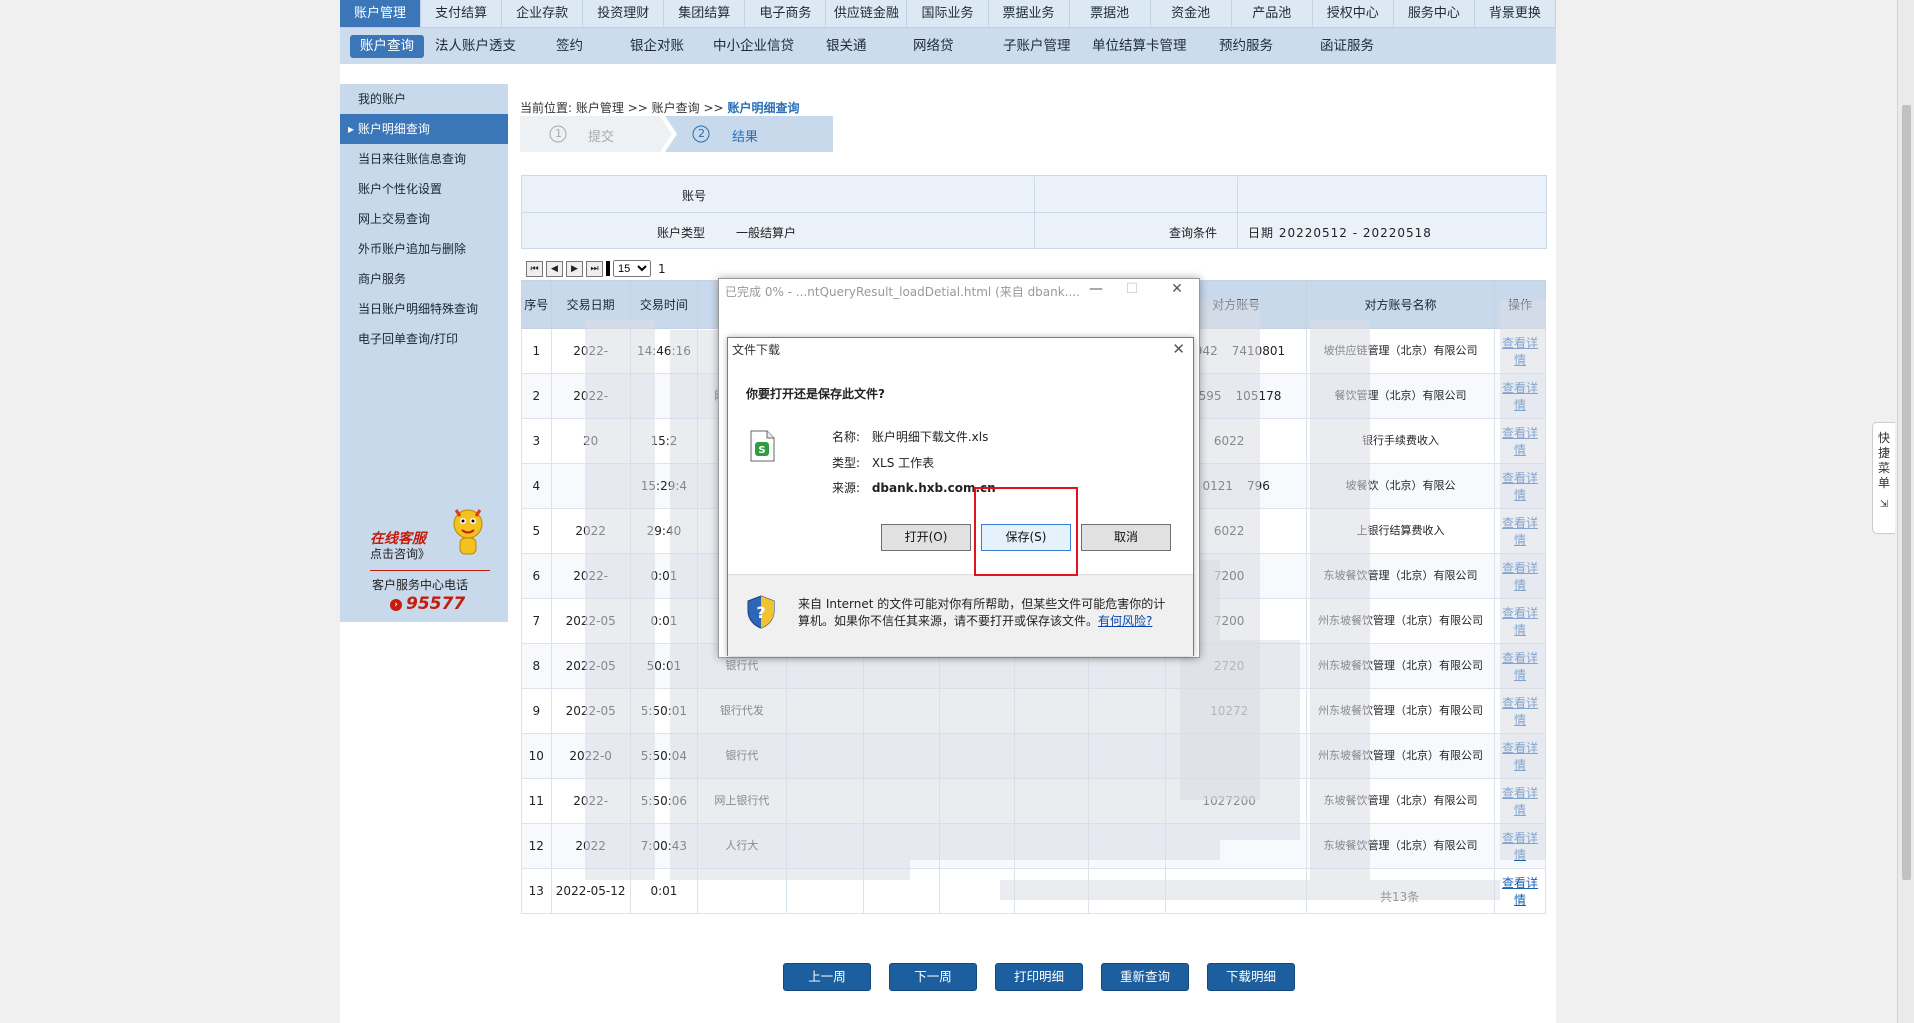 This screenshot has height=1023, width=1914. Describe the element at coordinates (536, 891) in the screenshot. I see `table-cell: 13` at that location.